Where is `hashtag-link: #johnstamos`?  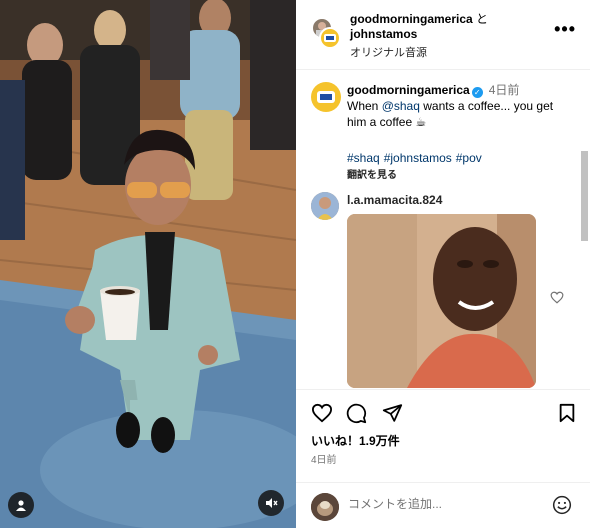 hashtag-link: #johnstamos is located at coordinates (418, 158).